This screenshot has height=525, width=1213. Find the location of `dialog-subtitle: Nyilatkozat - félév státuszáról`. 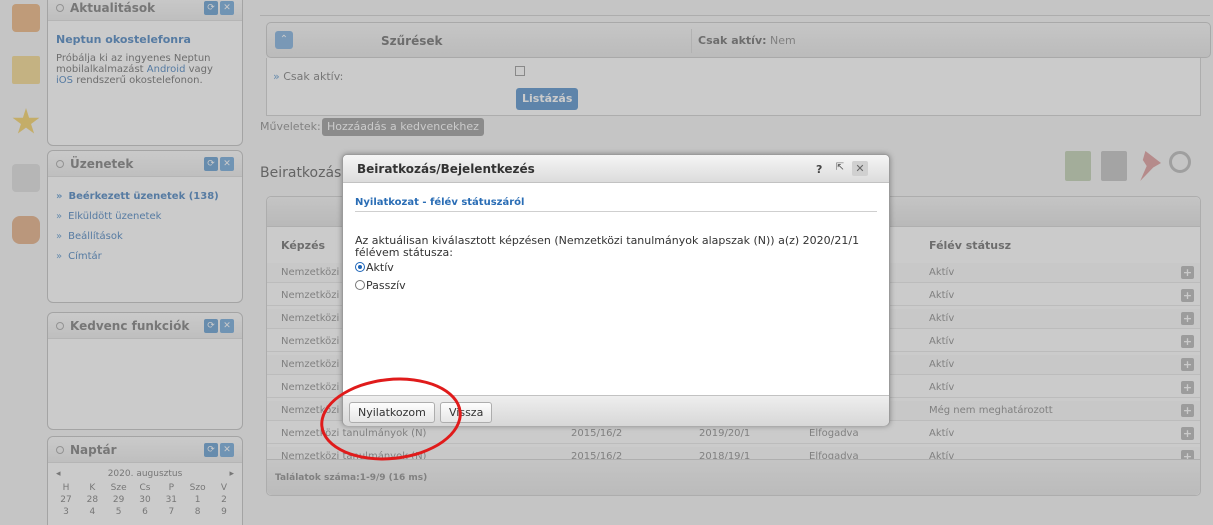

dialog-subtitle: Nyilatkozat - félév státuszáról is located at coordinates (440, 202).